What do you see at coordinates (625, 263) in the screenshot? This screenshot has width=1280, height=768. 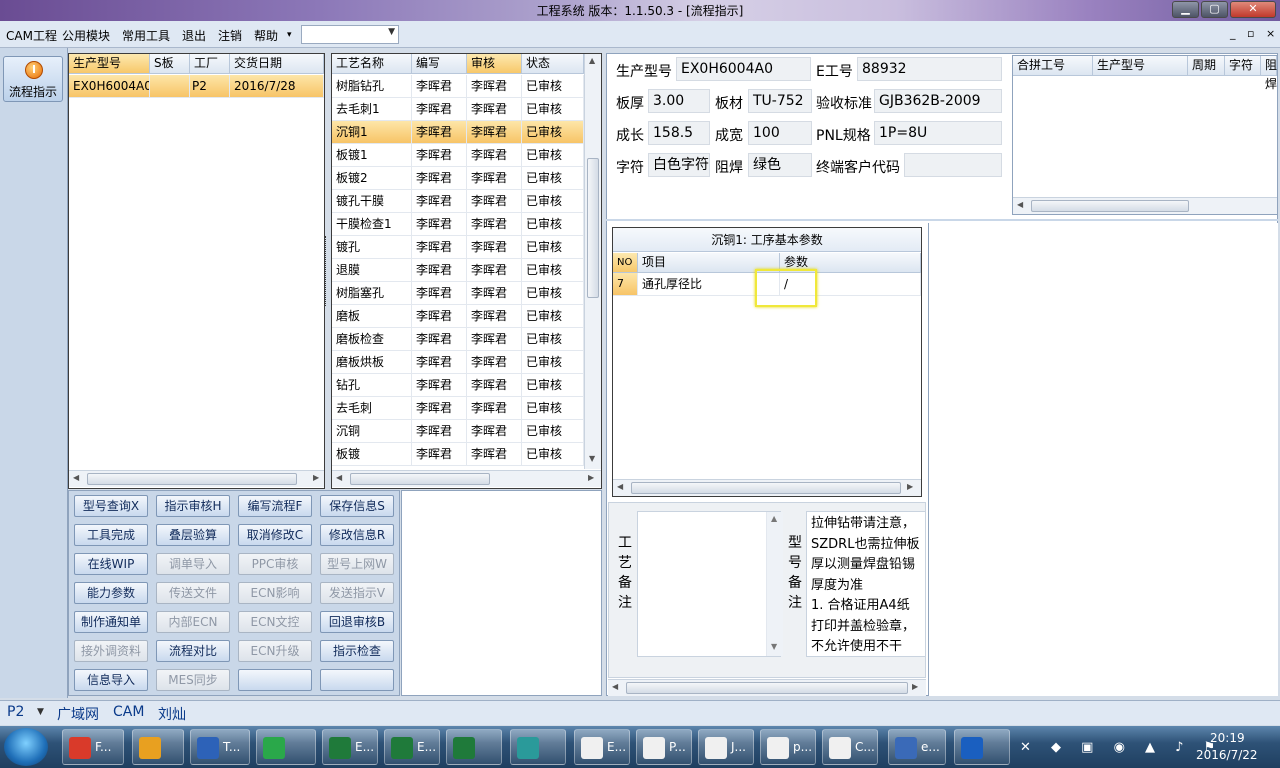 I see `col-header-no: NO` at bounding box center [625, 263].